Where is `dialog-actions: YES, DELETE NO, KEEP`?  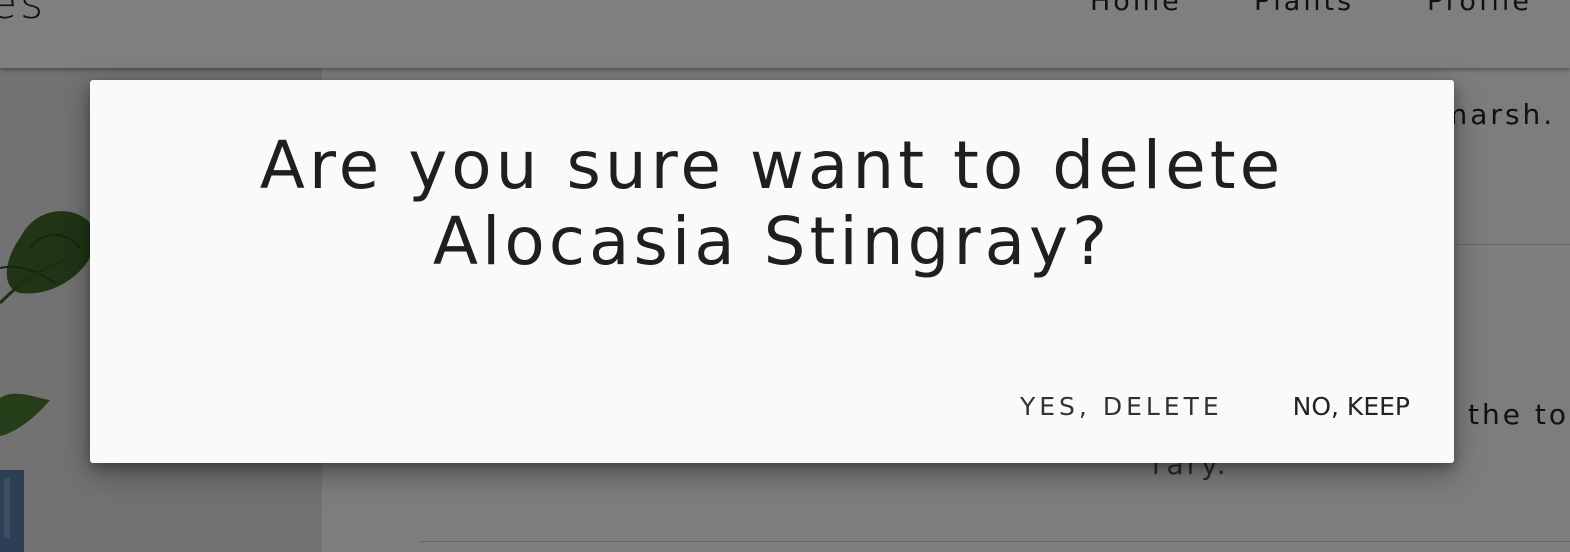 dialog-actions: YES, DELETE NO, KEEP is located at coordinates (1215, 406).